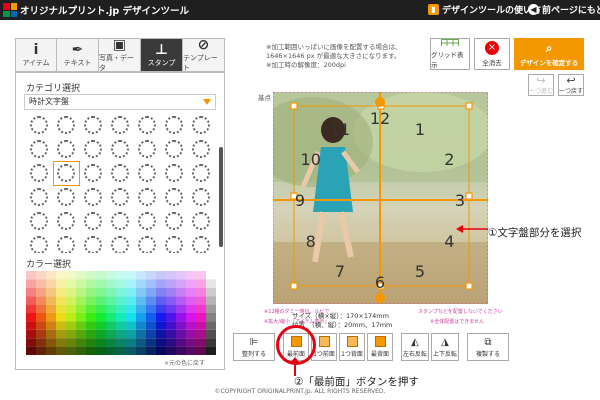 The width and height of the screenshot is (600, 400). What do you see at coordinates (564, 9) in the screenshot?
I see `back-link: ◀ 前ページにもどる` at bounding box center [564, 9].